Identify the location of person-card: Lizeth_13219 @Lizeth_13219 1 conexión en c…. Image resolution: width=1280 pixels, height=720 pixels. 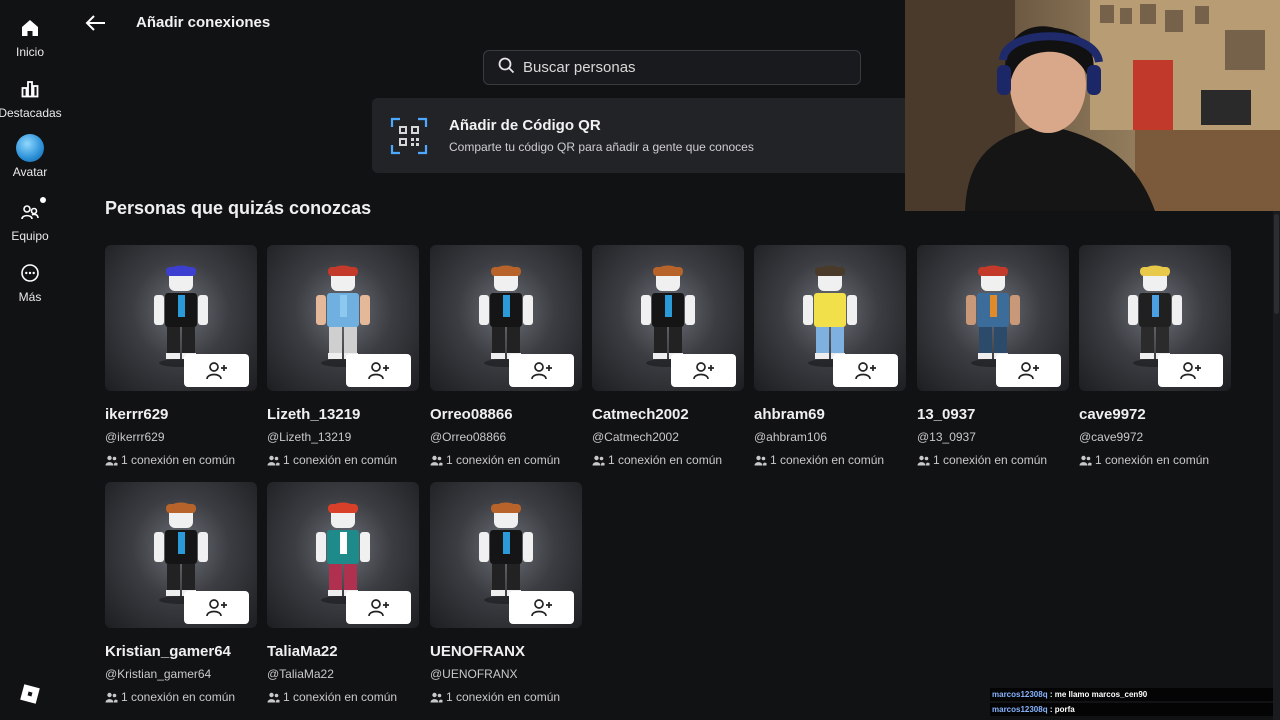
(343, 356).